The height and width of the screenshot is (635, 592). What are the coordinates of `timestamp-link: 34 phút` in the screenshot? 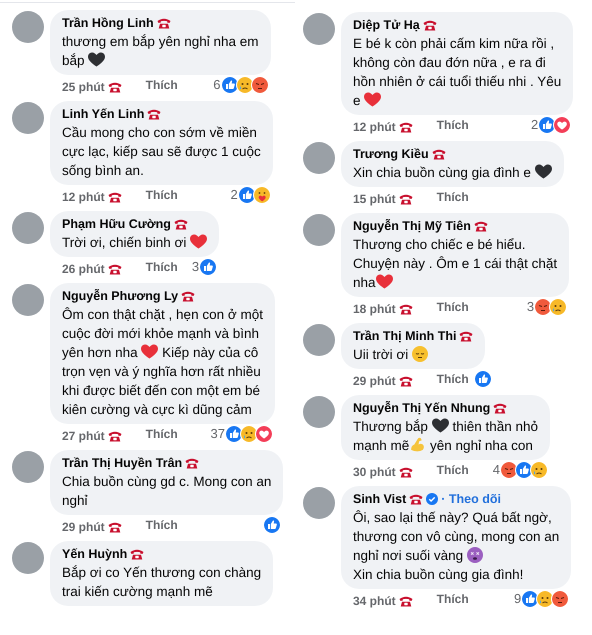 It's located at (374, 601).